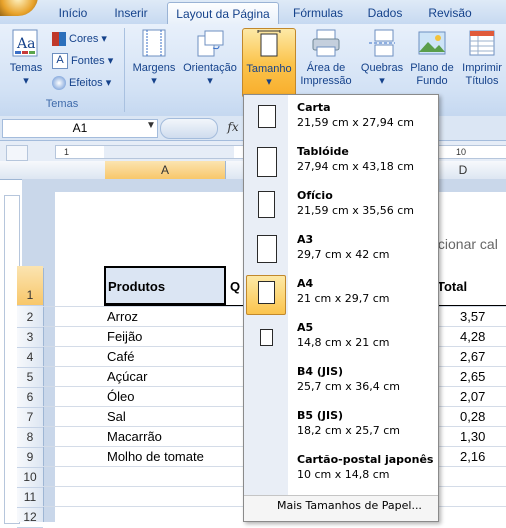 This screenshot has height=528, width=506. What do you see at coordinates (356, 166) in the screenshot?
I see `paper-dimensions: 27,94 cm x 43,18 cm` at bounding box center [356, 166].